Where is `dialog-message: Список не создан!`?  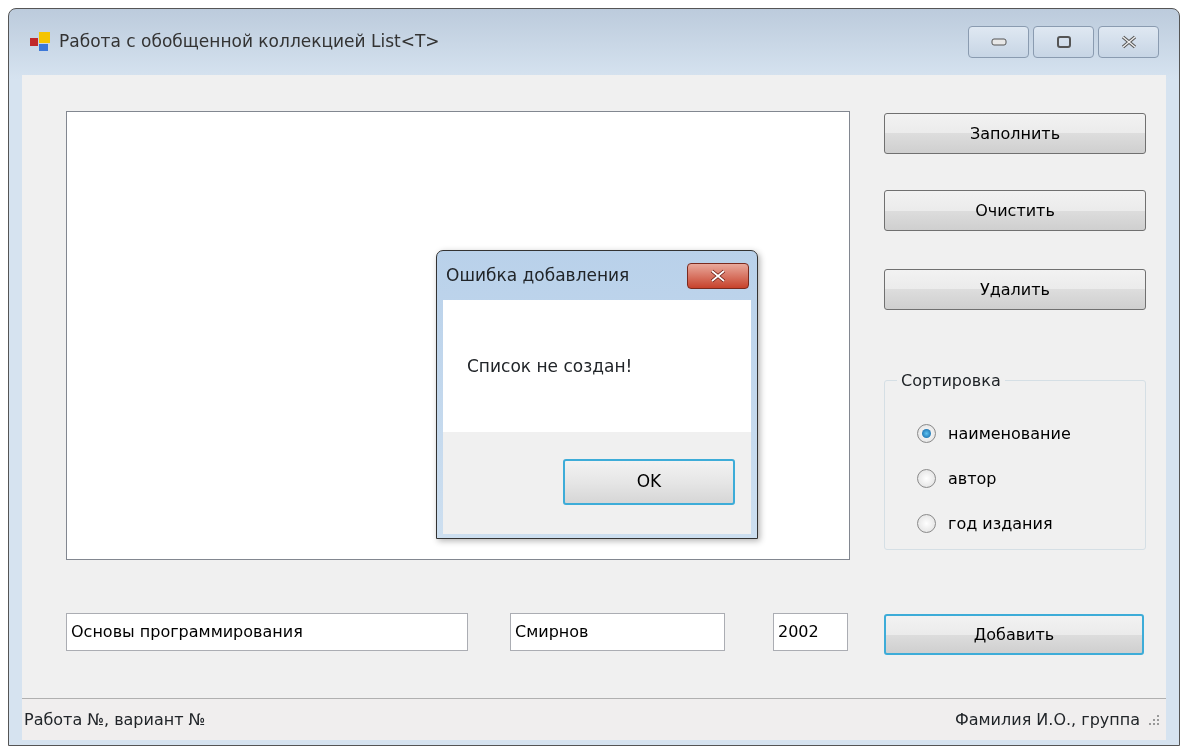 dialog-message: Список не создан! is located at coordinates (550, 366).